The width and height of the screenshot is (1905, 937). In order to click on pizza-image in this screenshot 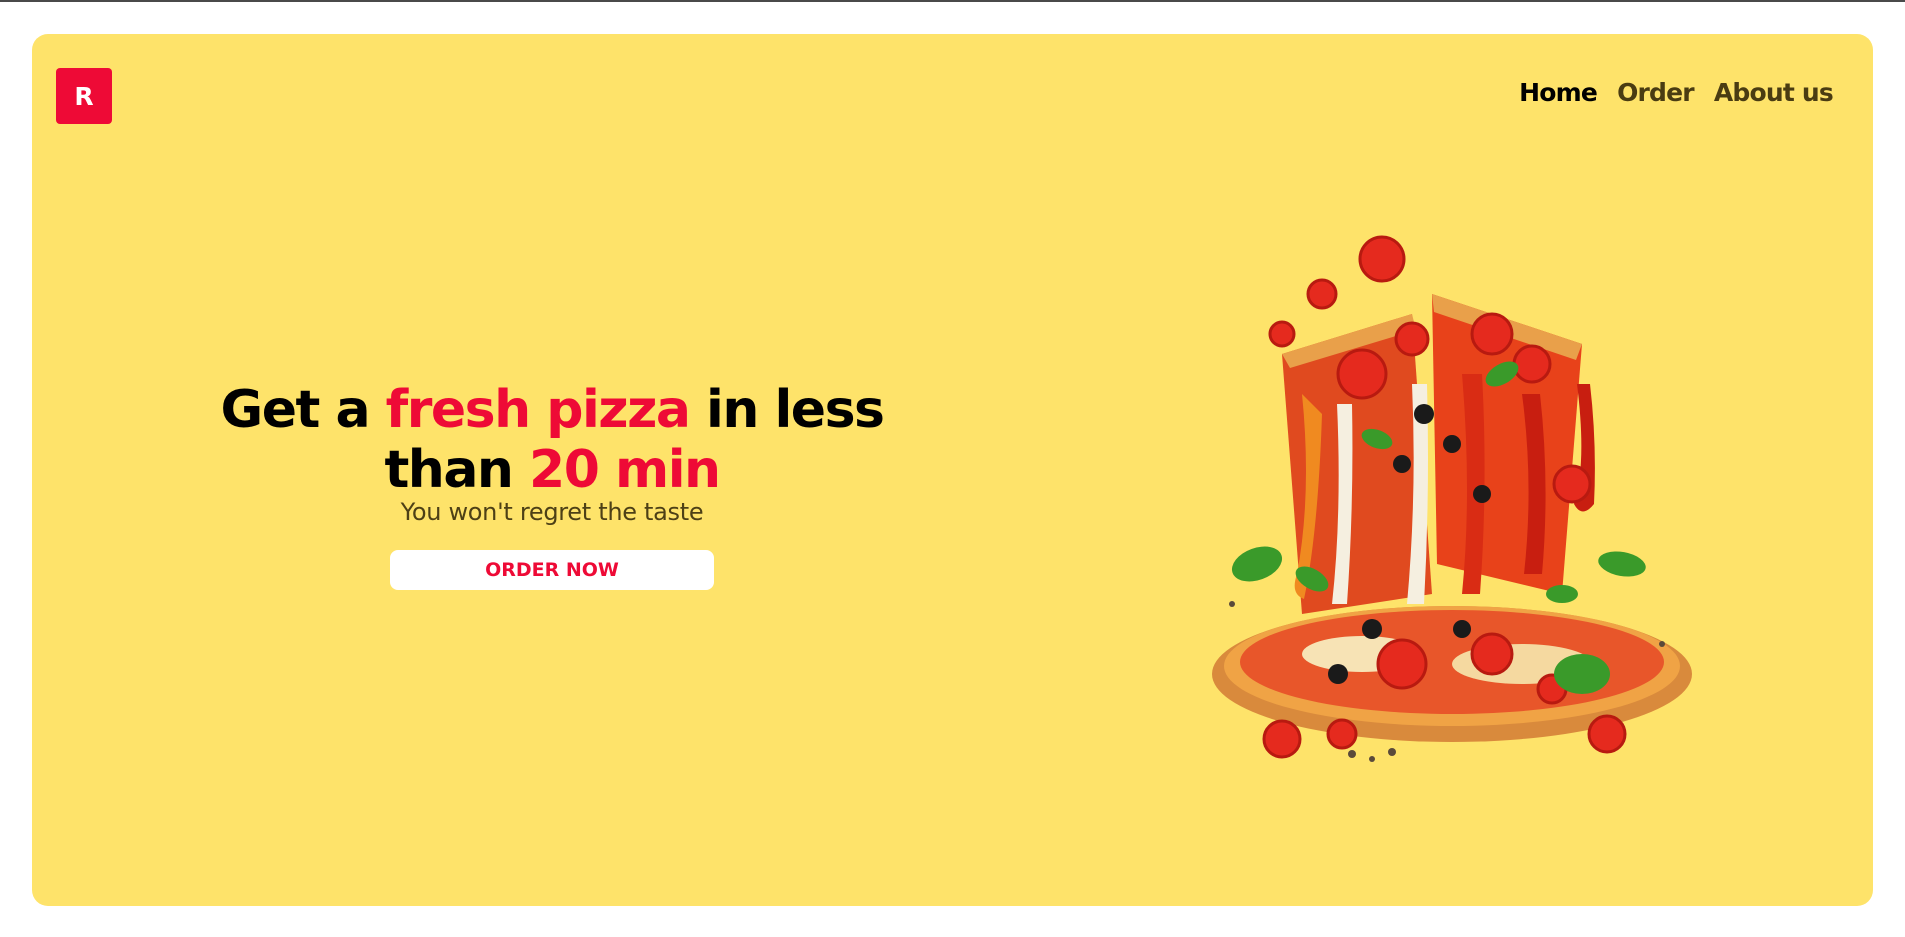, I will do `click(1452, 498)`.